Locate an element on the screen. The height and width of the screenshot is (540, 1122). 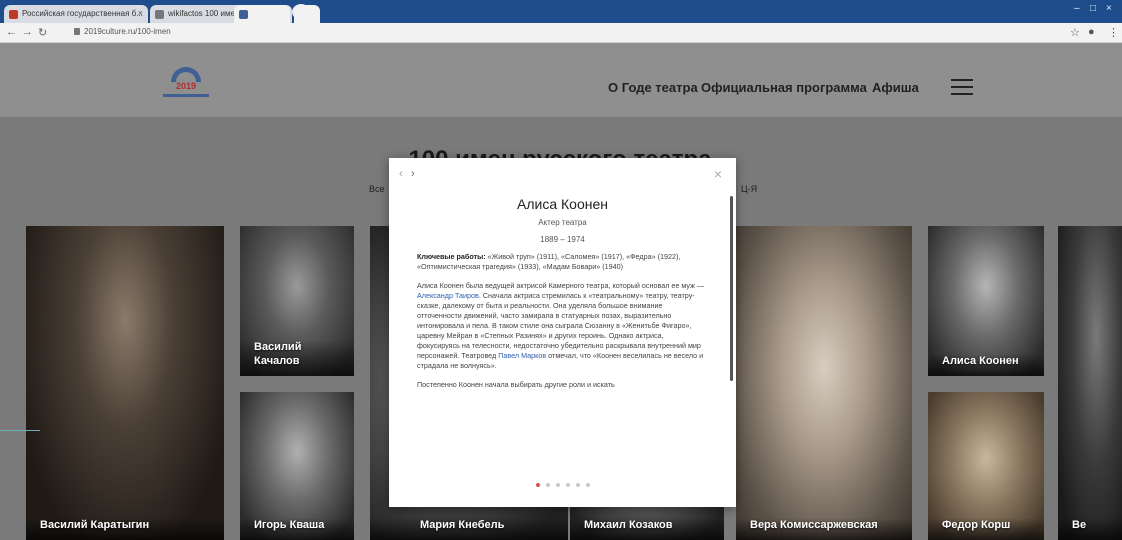
modal-role: Актер театра is located at coordinates (562, 222).